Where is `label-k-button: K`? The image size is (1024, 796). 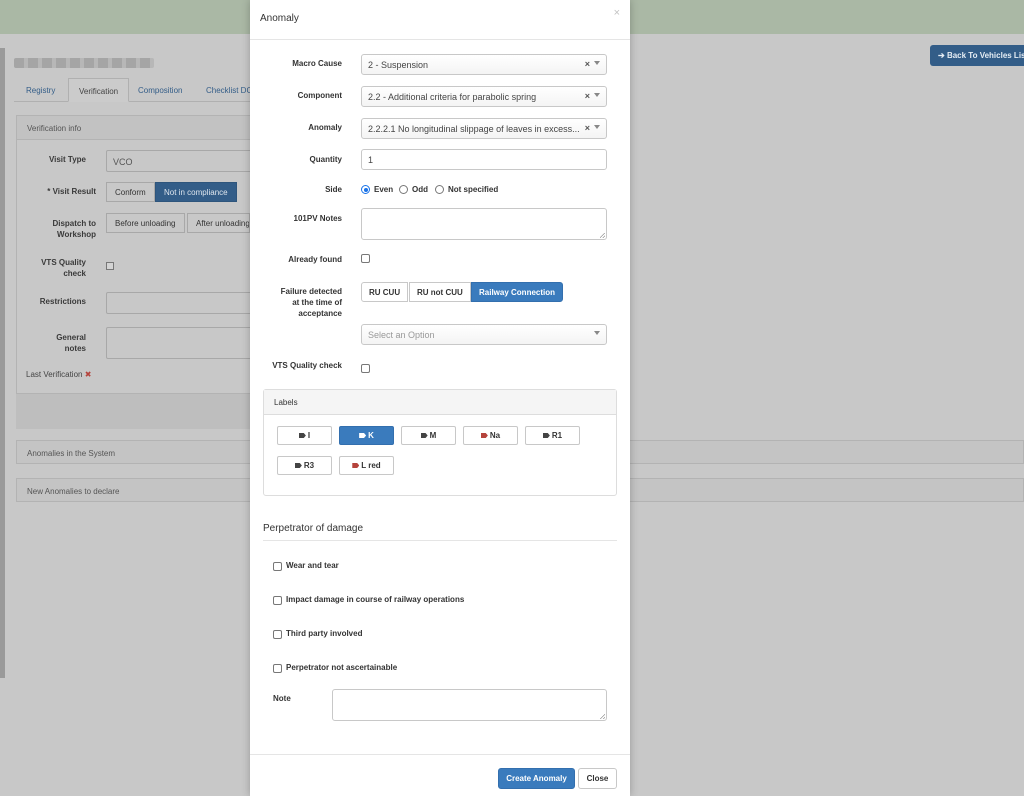
label-k-button: K is located at coordinates (366, 435).